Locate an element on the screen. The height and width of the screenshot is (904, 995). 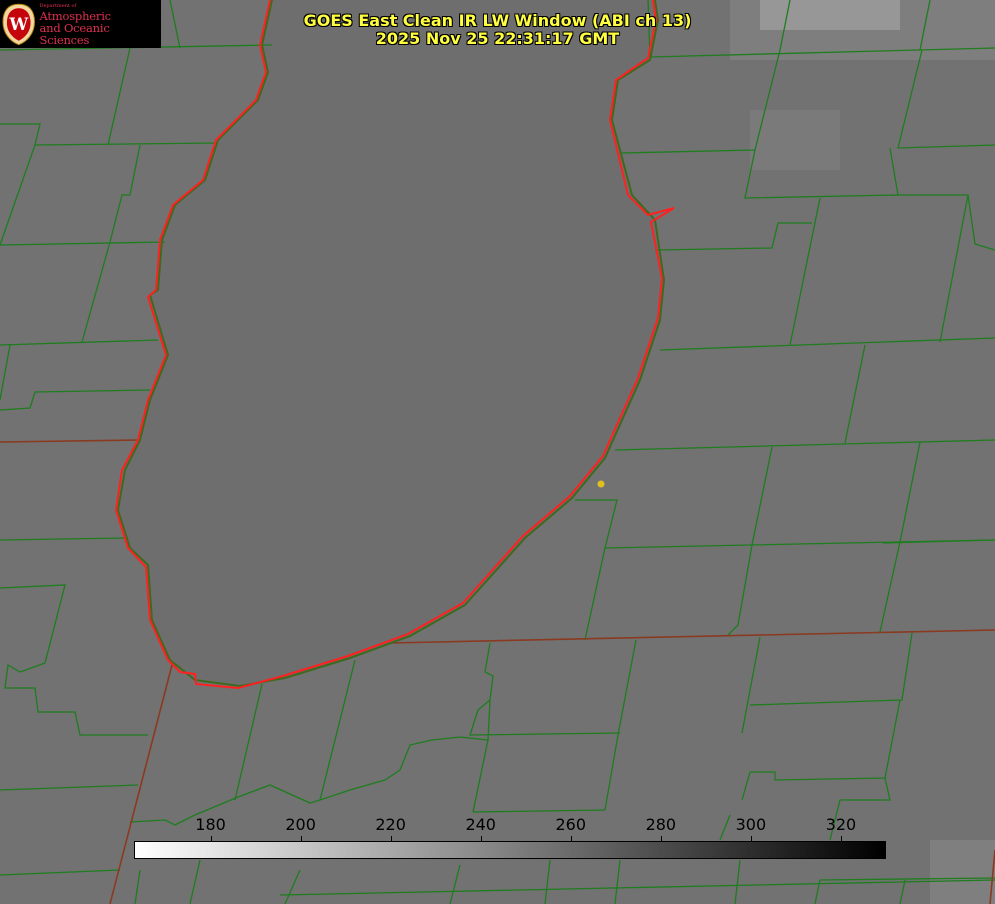
colorbar-tick-label: 260 is located at coordinates (571, 824).